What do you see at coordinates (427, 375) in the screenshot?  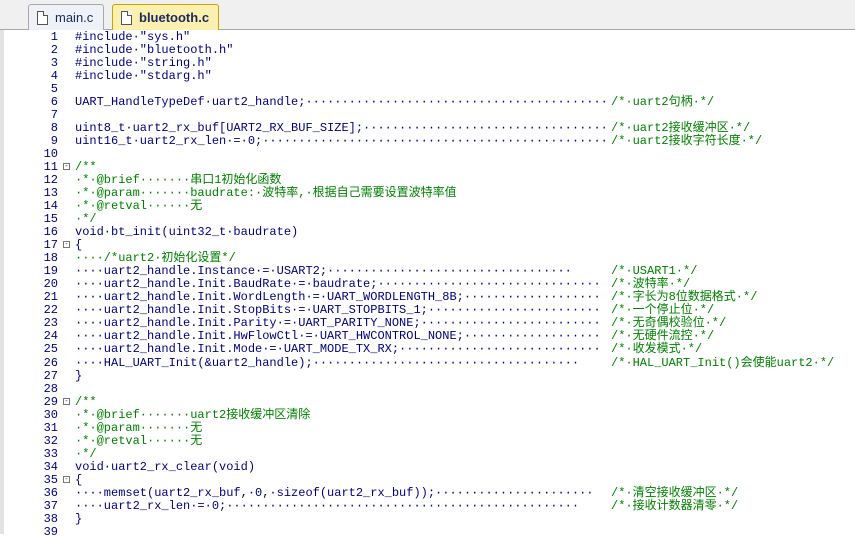 I see `code-line: 27}` at bounding box center [427, 375].